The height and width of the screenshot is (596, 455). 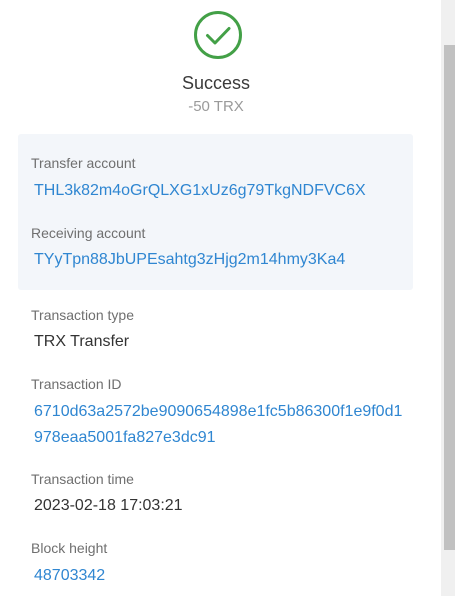 What do you see at coordinates (189, 260) in the screenshot?
I see `receiving-account-link: TYyTpn88JbUPEsahtg3zHjg2m14hmy3Ka4` at bounding box center [189, 260].